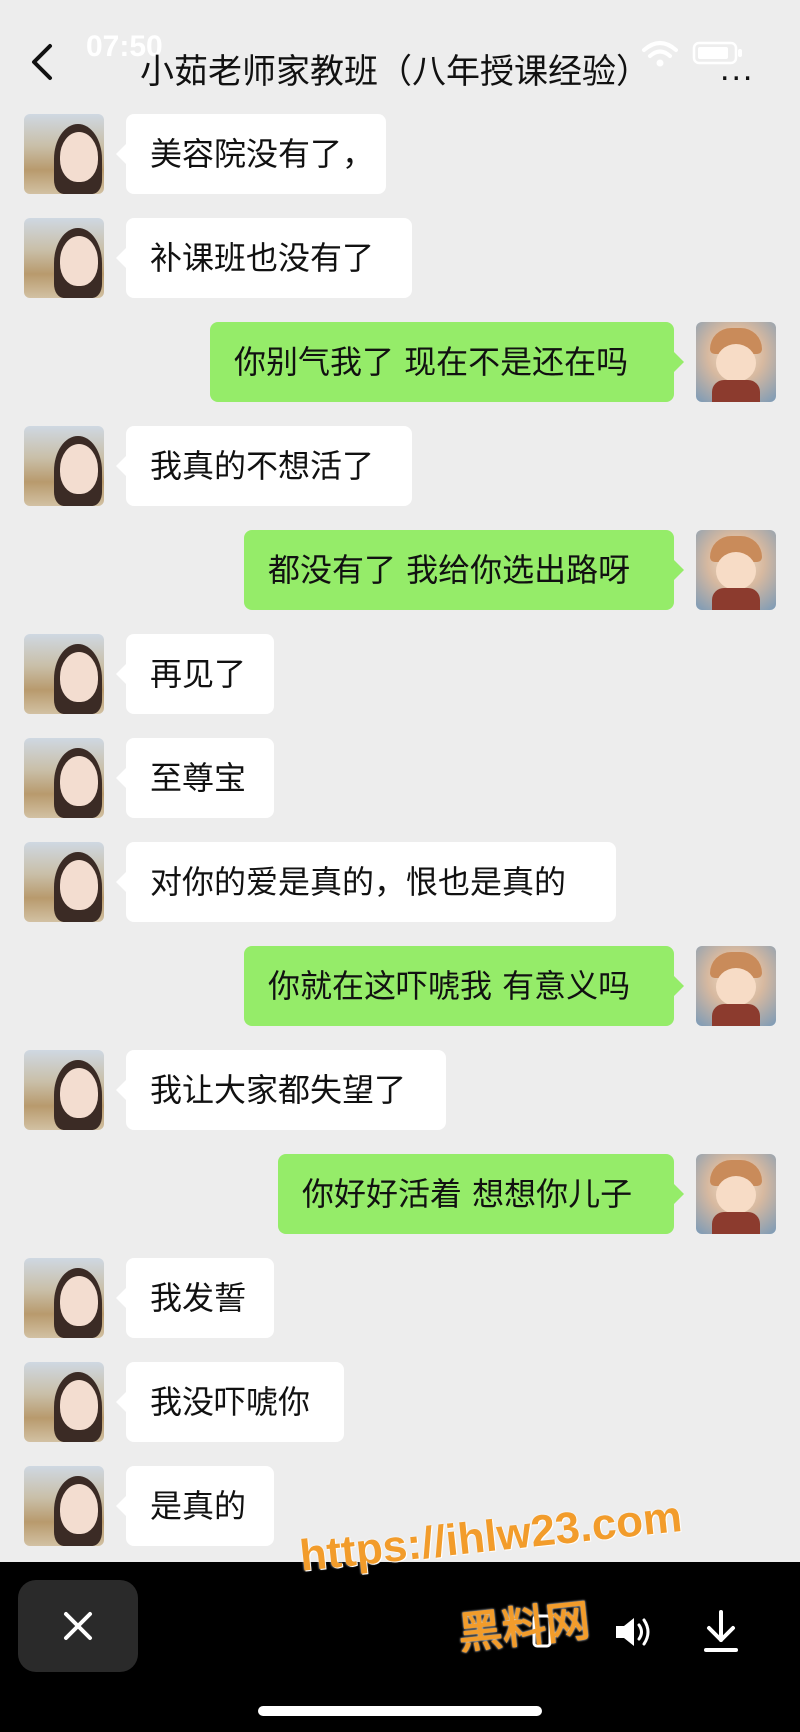 The image size is (800, 1732). I want to click on message-bubble-incoming: 我发誓, so click(195, 1298).